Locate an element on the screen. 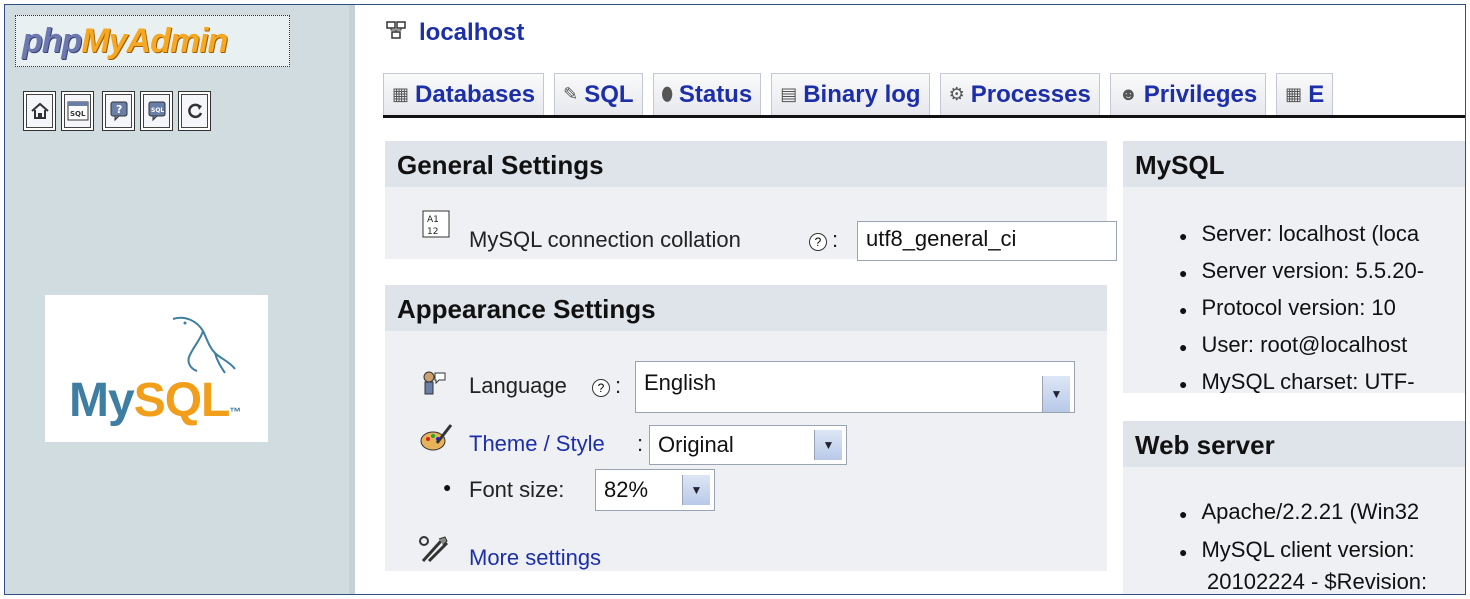 The image size is (1470, 599). tab-export: ▦ E is located at coordinates (1305, 94).